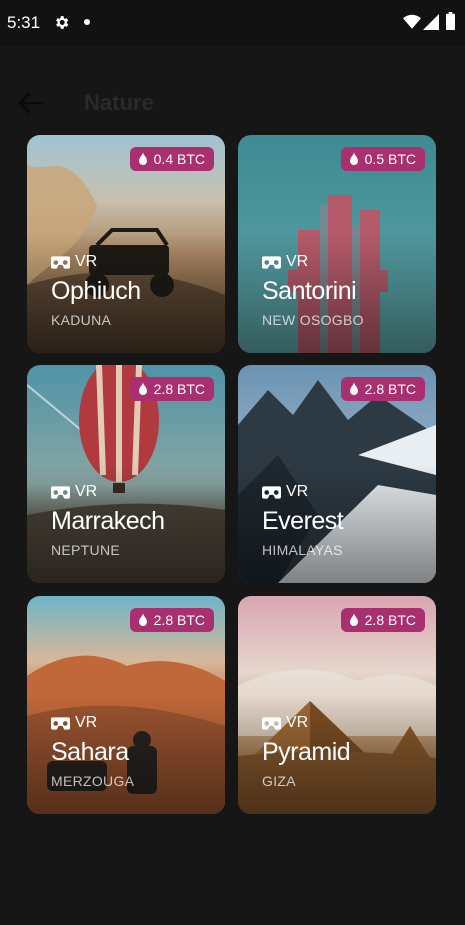 This screenshot has height=925, width=465. I want to click on price-value: 0.5 BTC, so click(390, 159).